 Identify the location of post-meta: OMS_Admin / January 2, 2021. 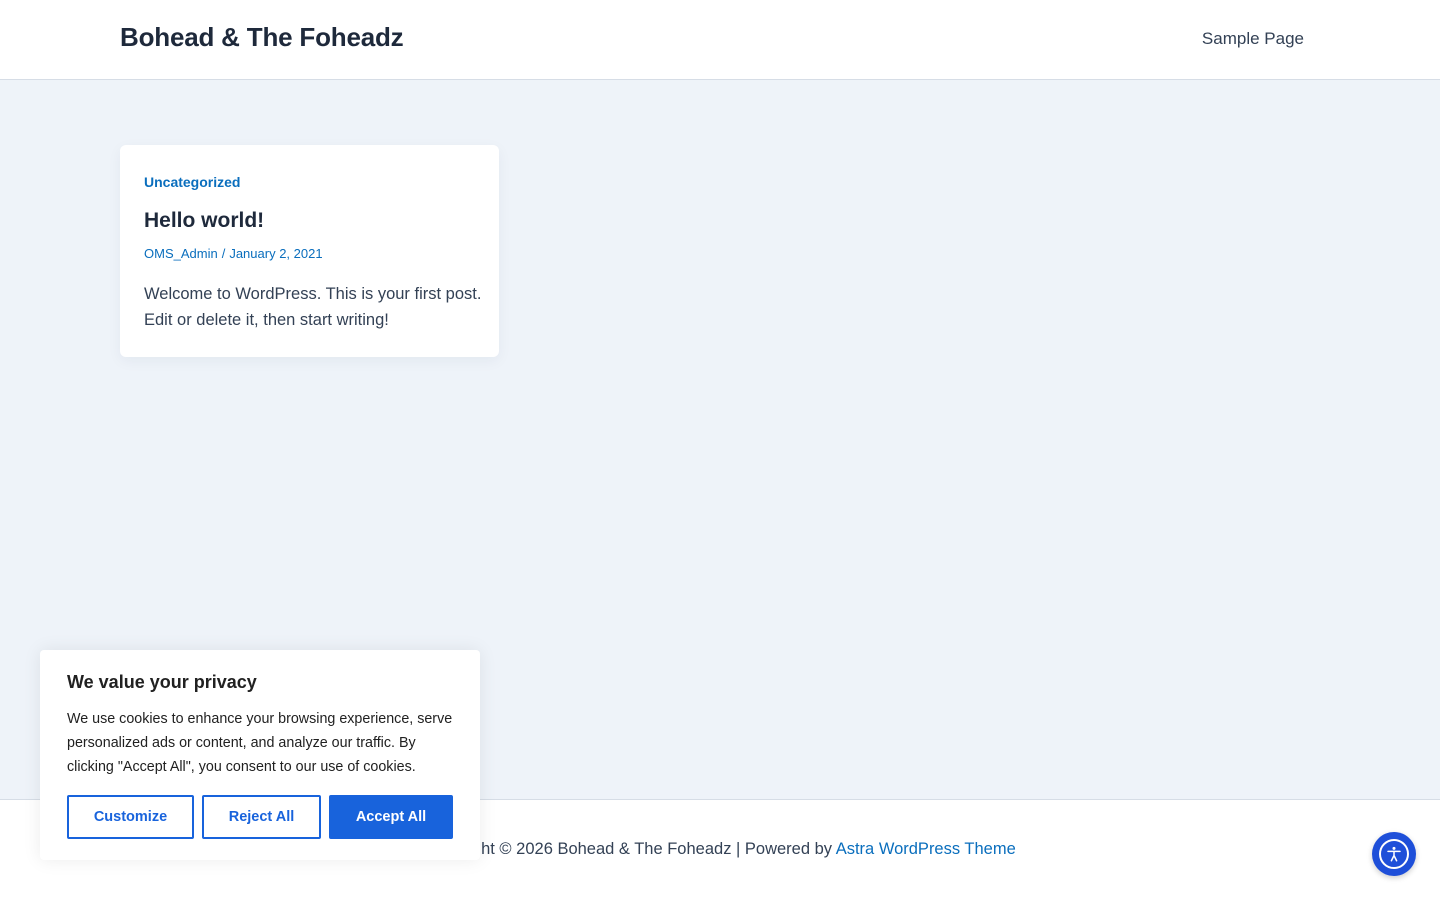
(233, 253).